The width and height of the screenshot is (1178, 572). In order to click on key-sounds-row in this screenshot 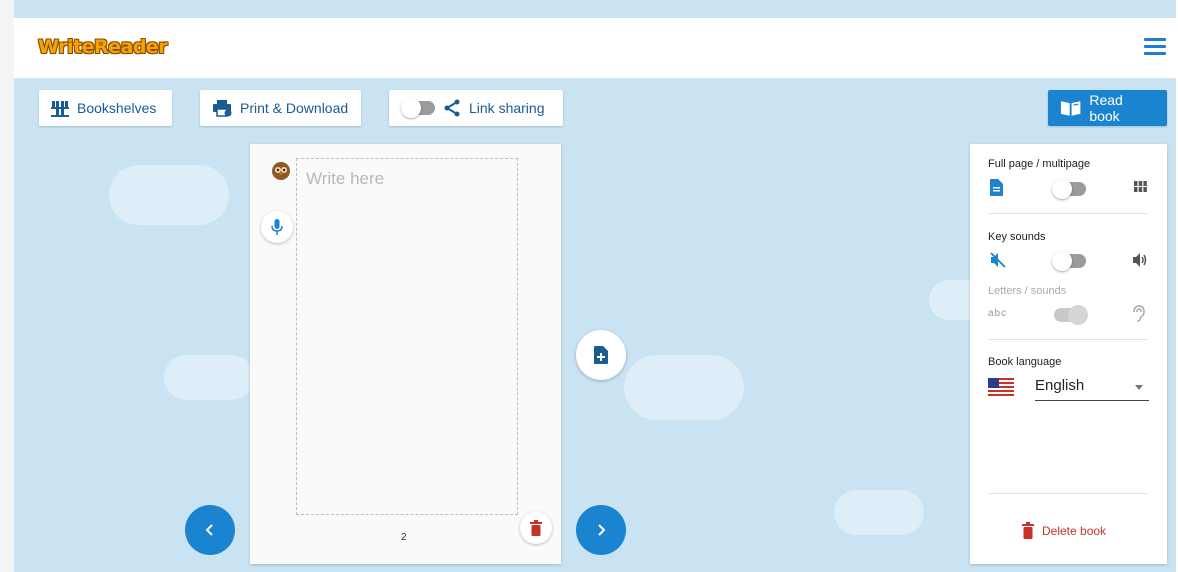, I will do `click(1068, 260)`.